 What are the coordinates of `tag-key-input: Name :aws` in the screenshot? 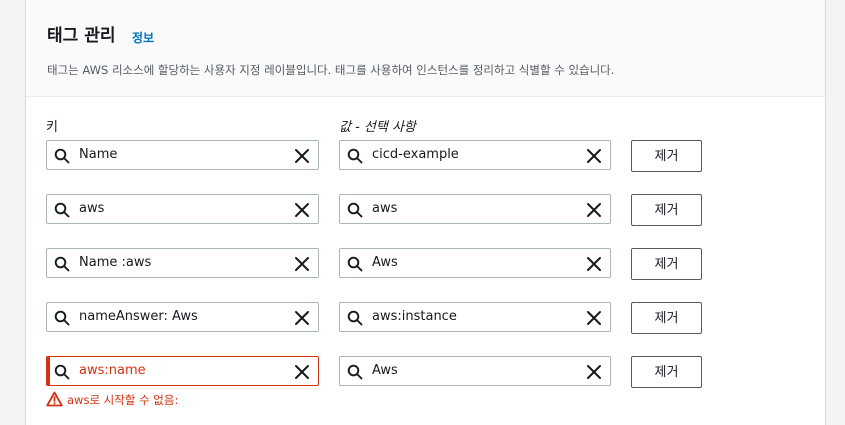 It's located at (182, 263).